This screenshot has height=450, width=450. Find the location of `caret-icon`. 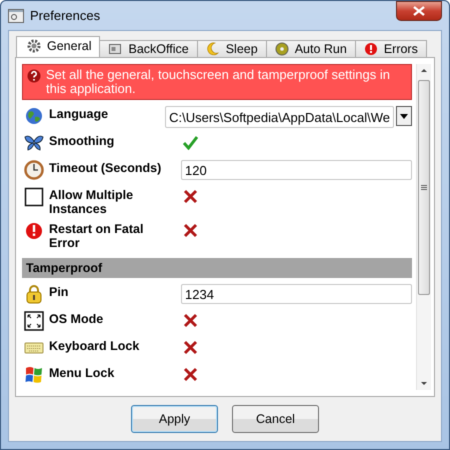

caret-icon is located at coordinates (404, 116).